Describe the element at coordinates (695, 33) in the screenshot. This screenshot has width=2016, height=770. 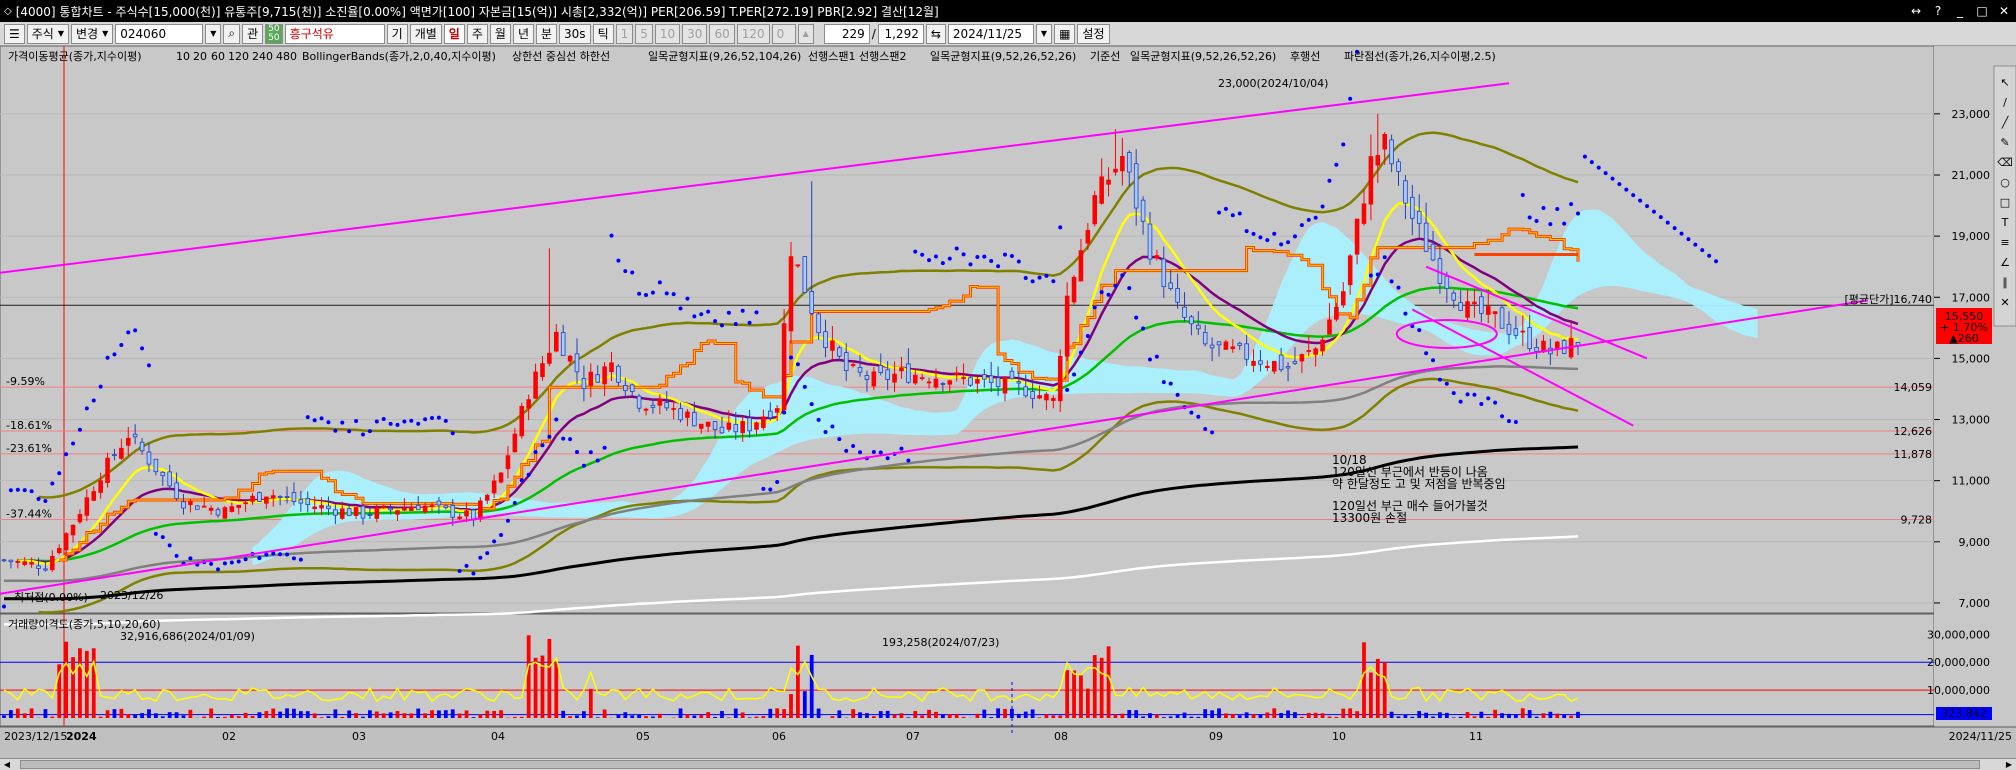
I see `step-30: 30` at that location.